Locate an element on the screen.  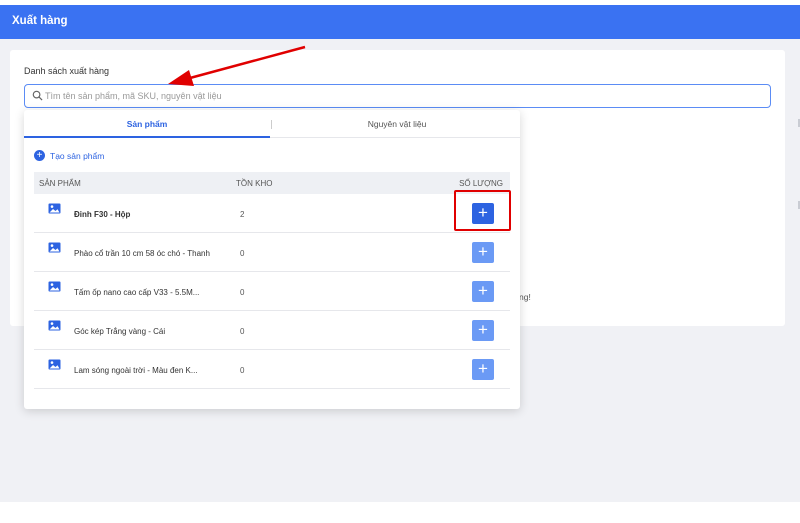
table-header: SẢN PHẨM TỒN KHO SỐ LƯỢNG is located at coordinates (272, 183).